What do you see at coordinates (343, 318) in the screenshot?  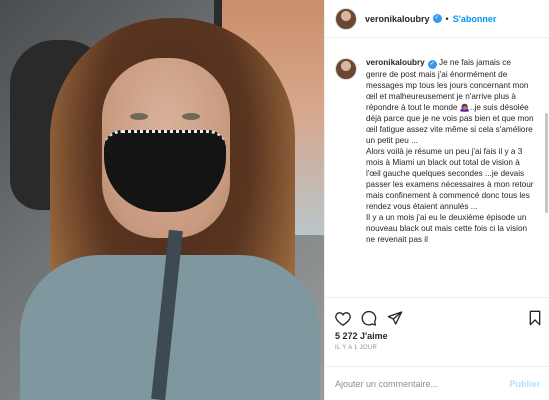 I see `heart-icon` at bounding box center [343, 318].